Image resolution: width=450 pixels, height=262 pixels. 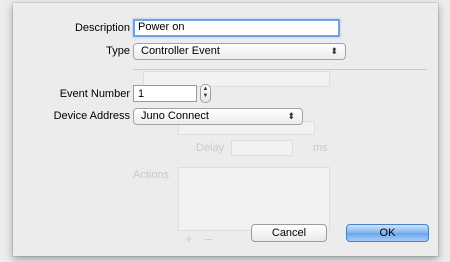 I want to click on description-label: Description, so click(x=102, y=28).